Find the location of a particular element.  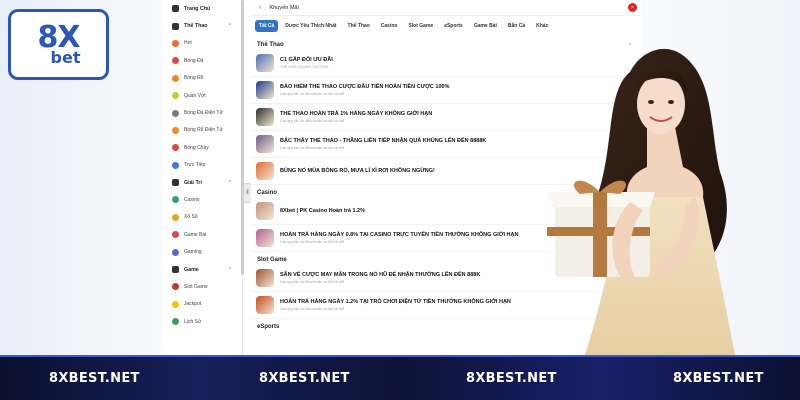

tennis-icon is located at coordinates (175, 96).